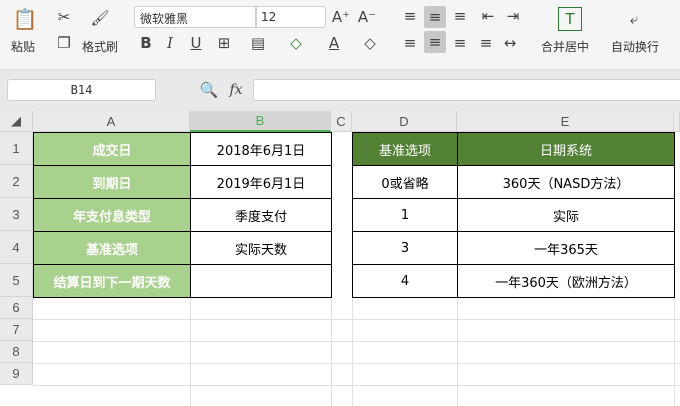 The width and height of the screenshot is (680, 406). I want to click on value-cell-b2: 2019年6月1日, so click(261, 182).